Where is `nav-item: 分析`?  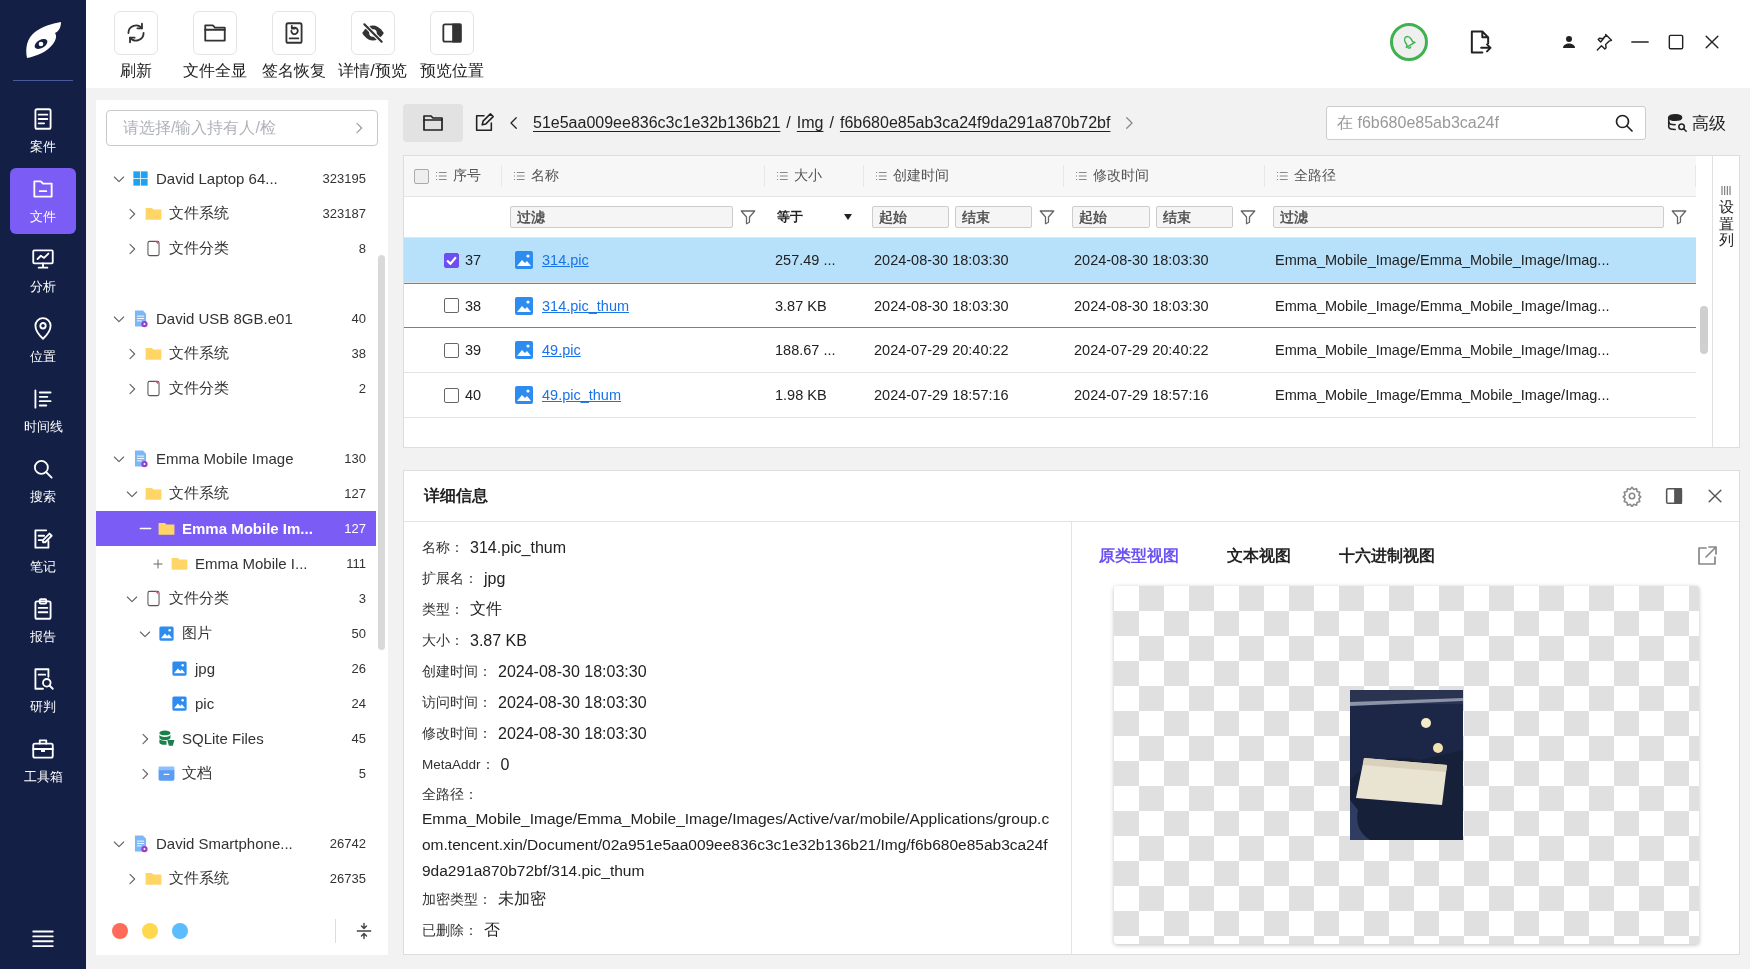 nav-item: 分析 is located at coordinates (43, 271).